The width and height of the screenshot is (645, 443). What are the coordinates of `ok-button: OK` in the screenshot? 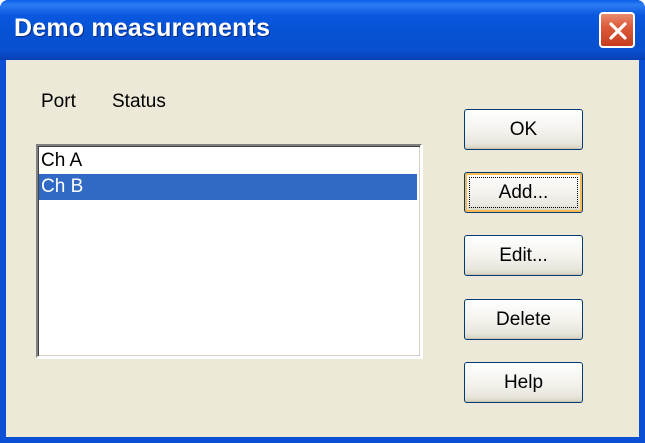 It's located at (523, 129).